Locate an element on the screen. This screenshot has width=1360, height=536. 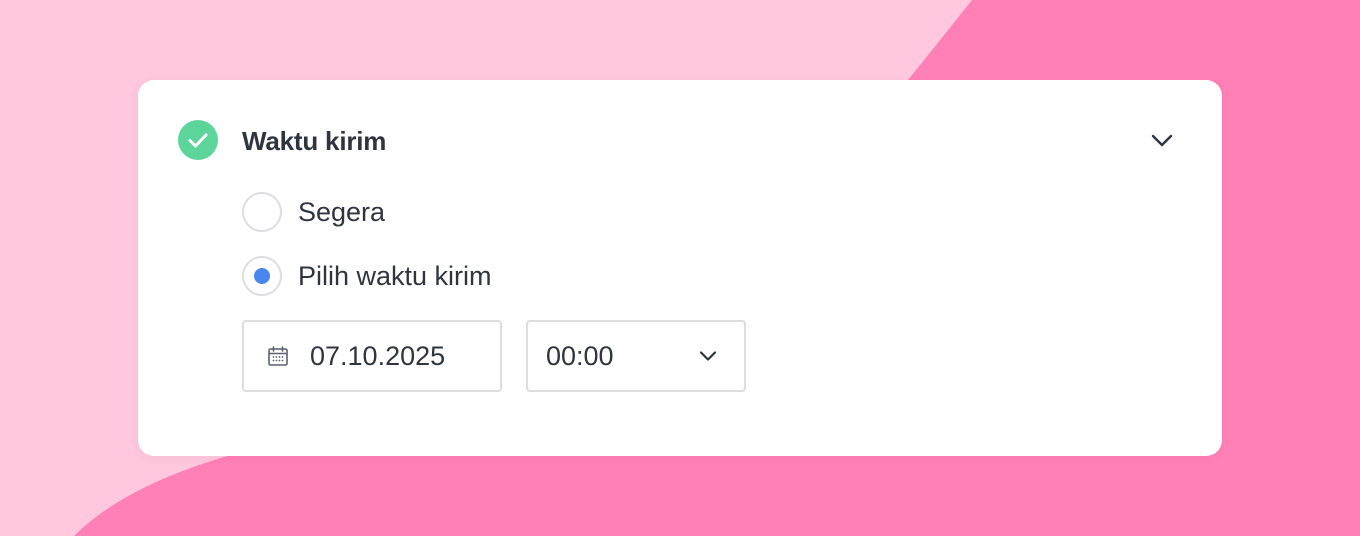
section-title: Waktu kirim is located at coordinates (314, 141).